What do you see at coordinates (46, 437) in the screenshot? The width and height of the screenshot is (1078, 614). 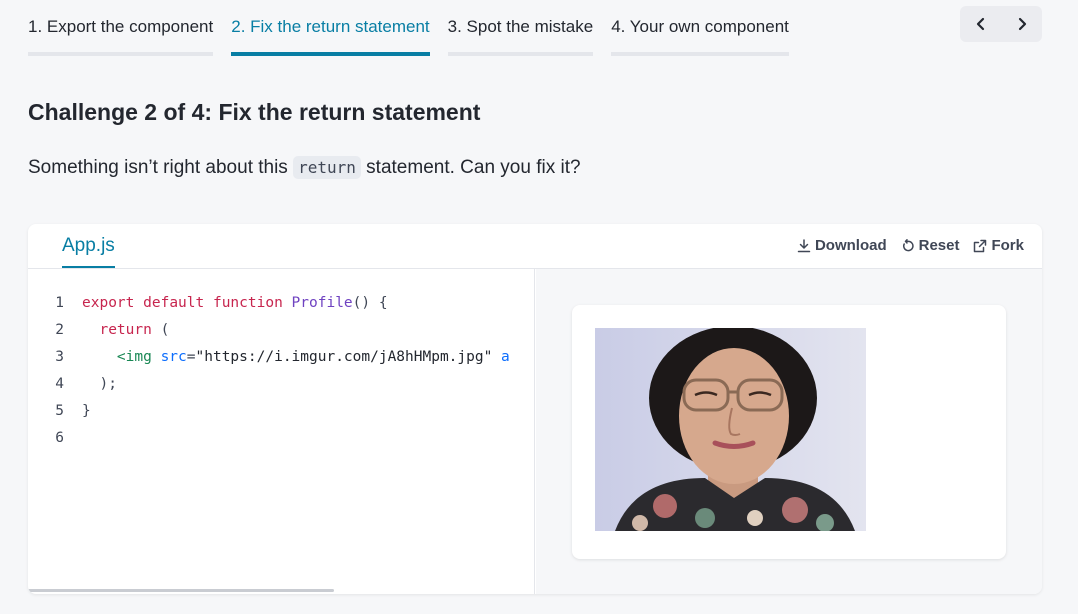 I see `code-line: 6` at bounding box center [46, 437].